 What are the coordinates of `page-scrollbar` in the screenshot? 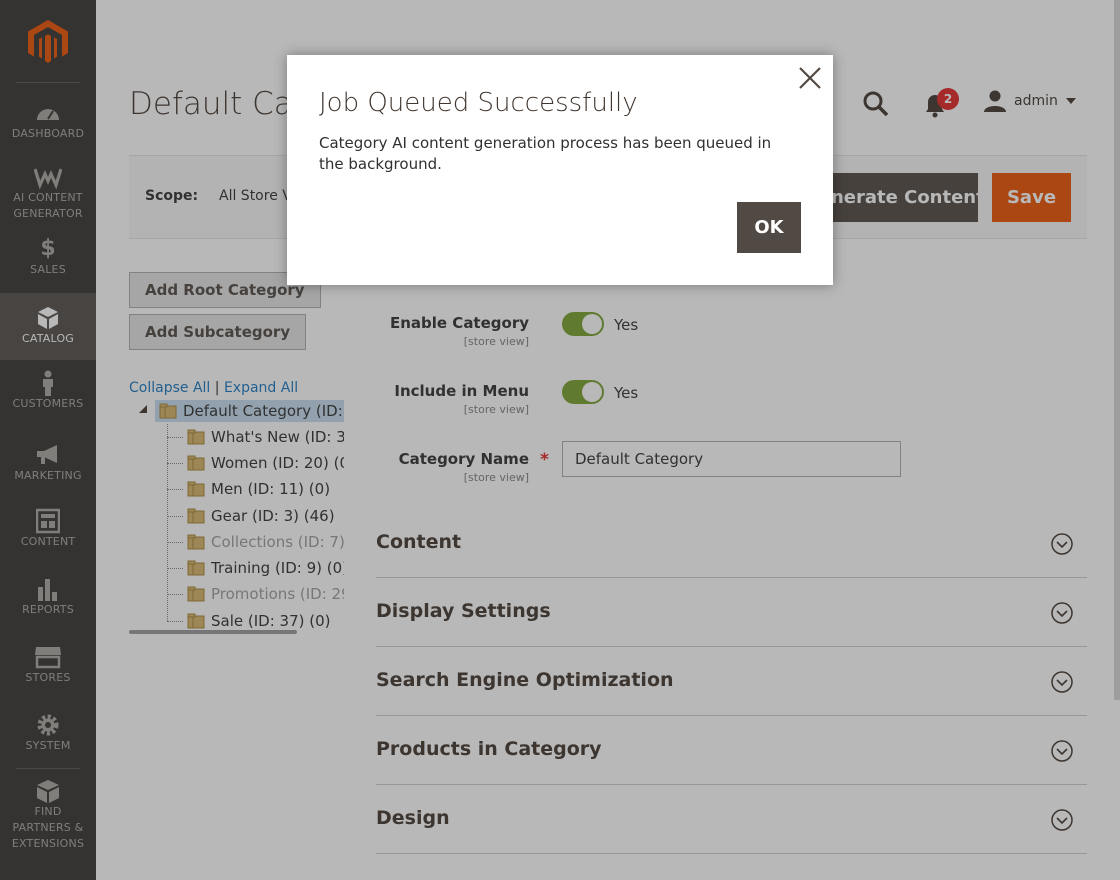 It's located at (1117, 350).